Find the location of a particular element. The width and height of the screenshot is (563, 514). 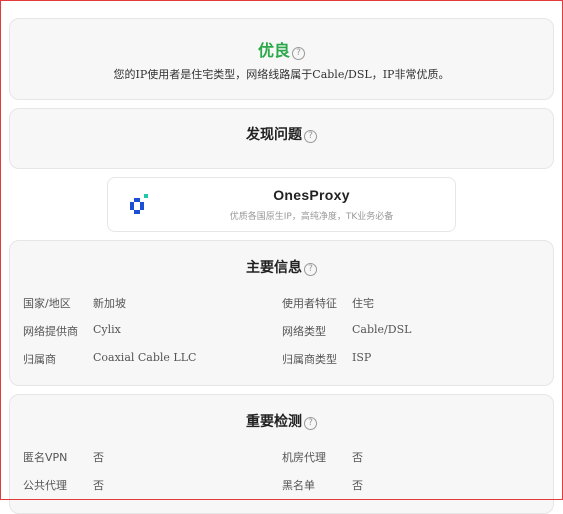

onesproxy-ad: OnesProxy 优质各国原生IP，高纯净度，TK业务必备 is located at coordinates (281, 204).